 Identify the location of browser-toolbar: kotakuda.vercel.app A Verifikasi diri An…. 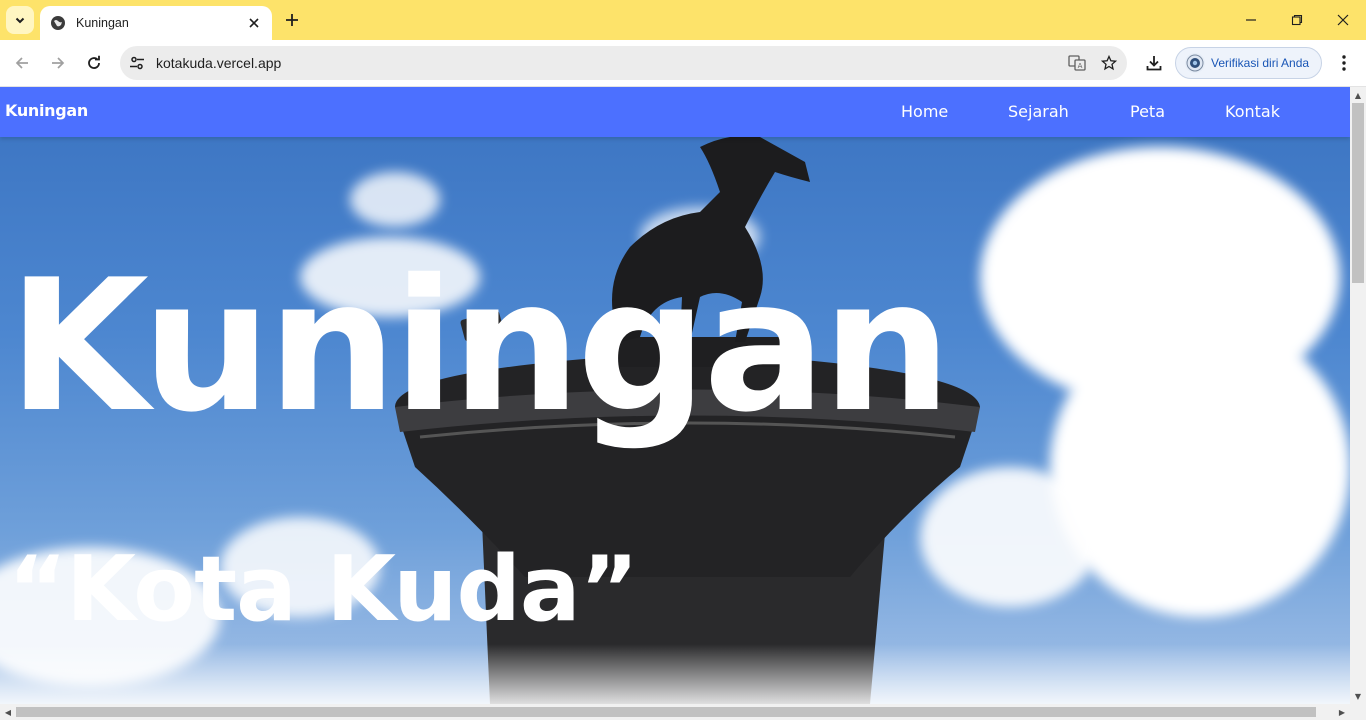
(683, 63).